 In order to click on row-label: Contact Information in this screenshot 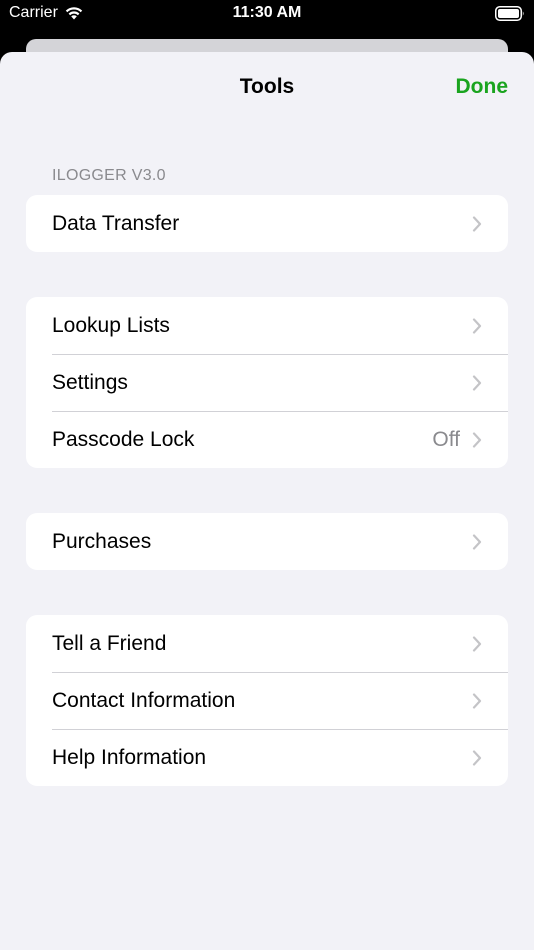, I will do `click(144, 700)`.